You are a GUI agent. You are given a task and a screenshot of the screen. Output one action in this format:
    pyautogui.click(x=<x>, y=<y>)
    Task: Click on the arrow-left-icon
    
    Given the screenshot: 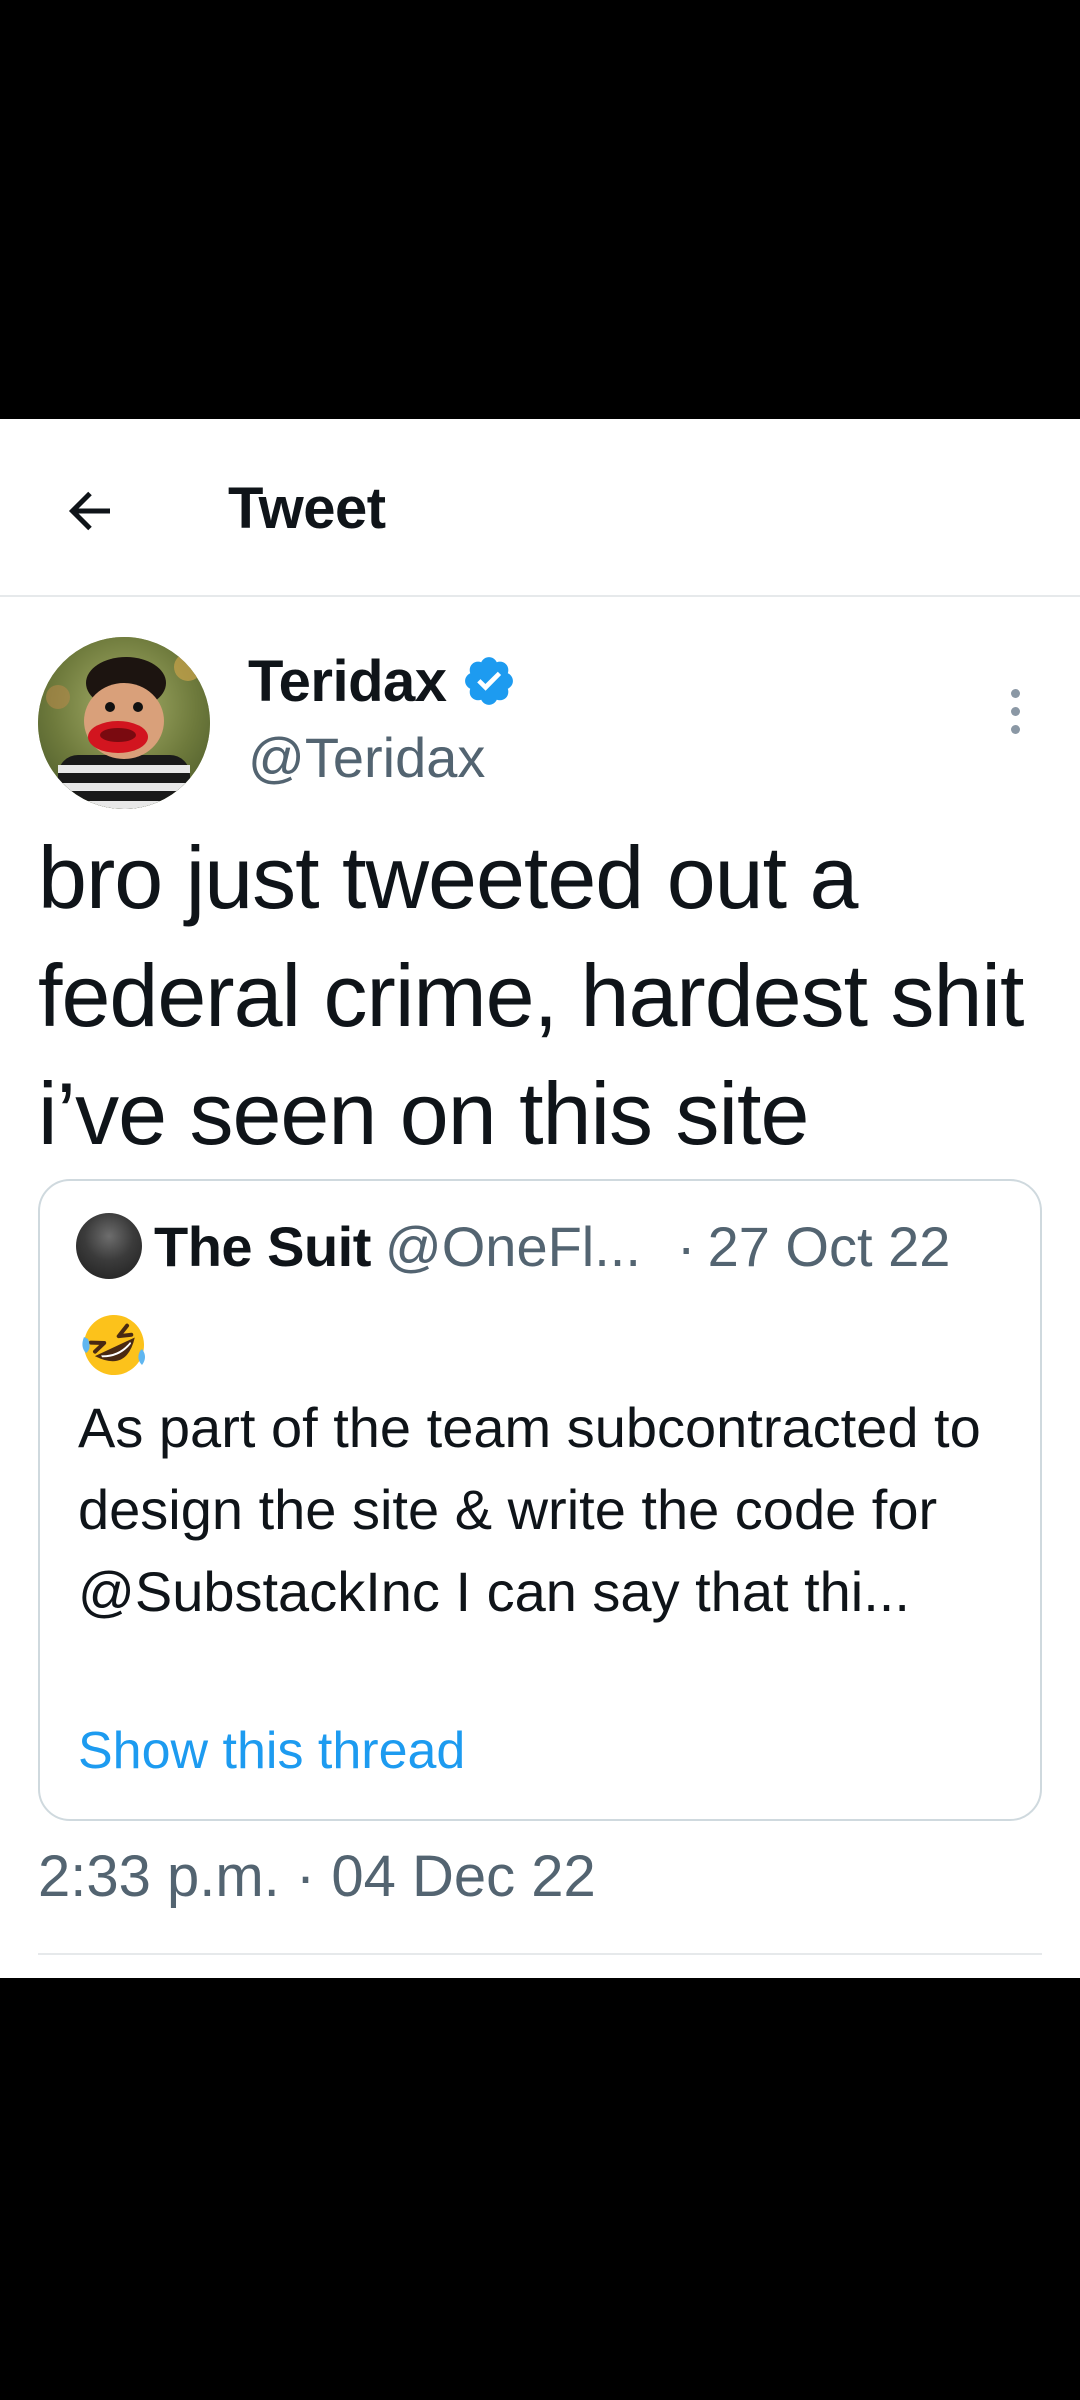 What is the action you would take?
    pyautogui.click(x=89, y=511)
    